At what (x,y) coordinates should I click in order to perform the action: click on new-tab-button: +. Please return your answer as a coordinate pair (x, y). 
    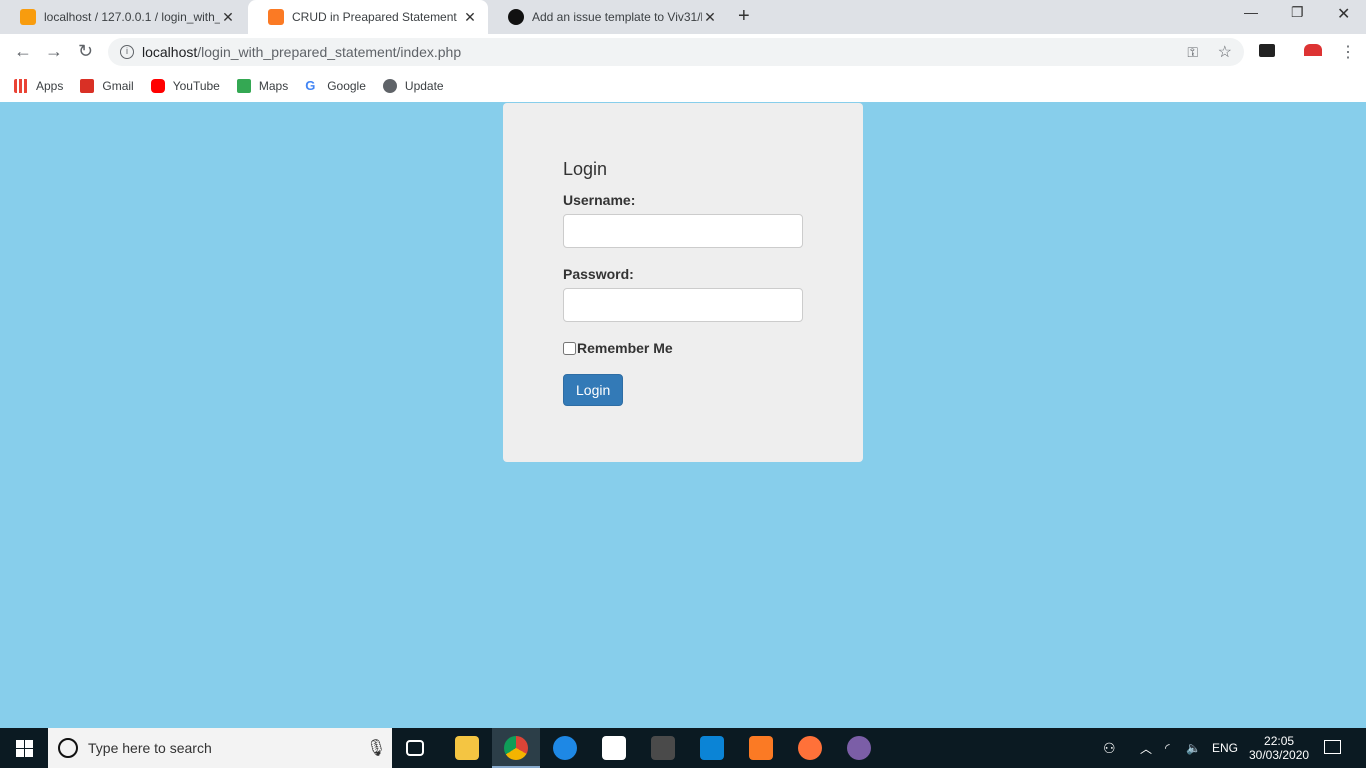
    Looking at the image, I should click on (744, 16).